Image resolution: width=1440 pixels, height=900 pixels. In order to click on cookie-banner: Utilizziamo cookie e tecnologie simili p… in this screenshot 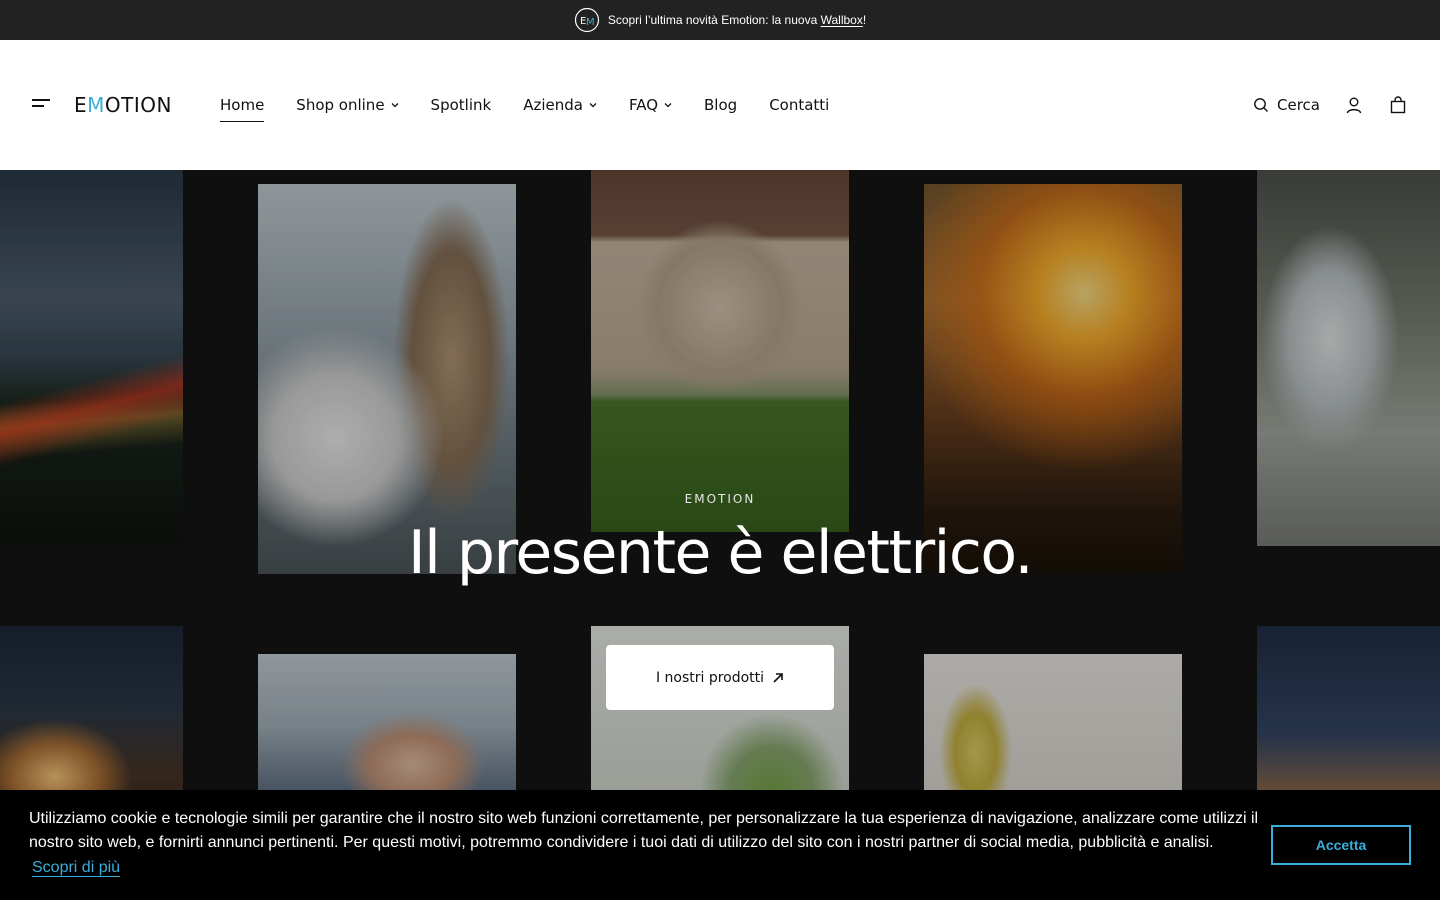, I will do `click(720, 845)`.